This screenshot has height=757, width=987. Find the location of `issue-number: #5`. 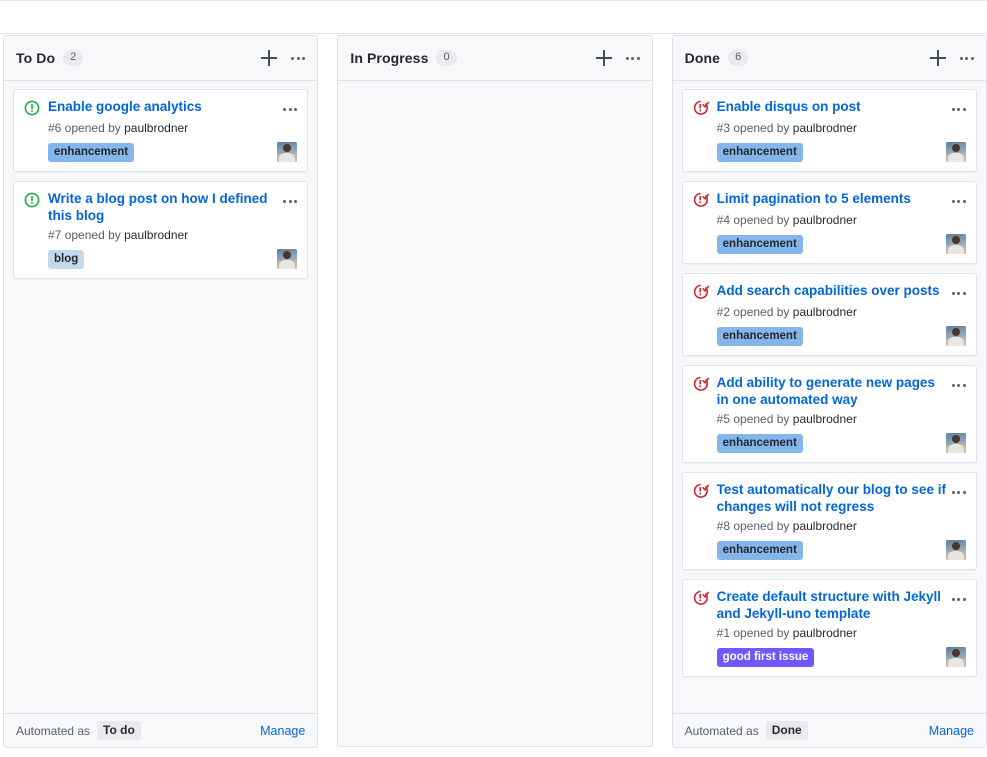

issue-number: #5 is located at coordinates (723, 419).